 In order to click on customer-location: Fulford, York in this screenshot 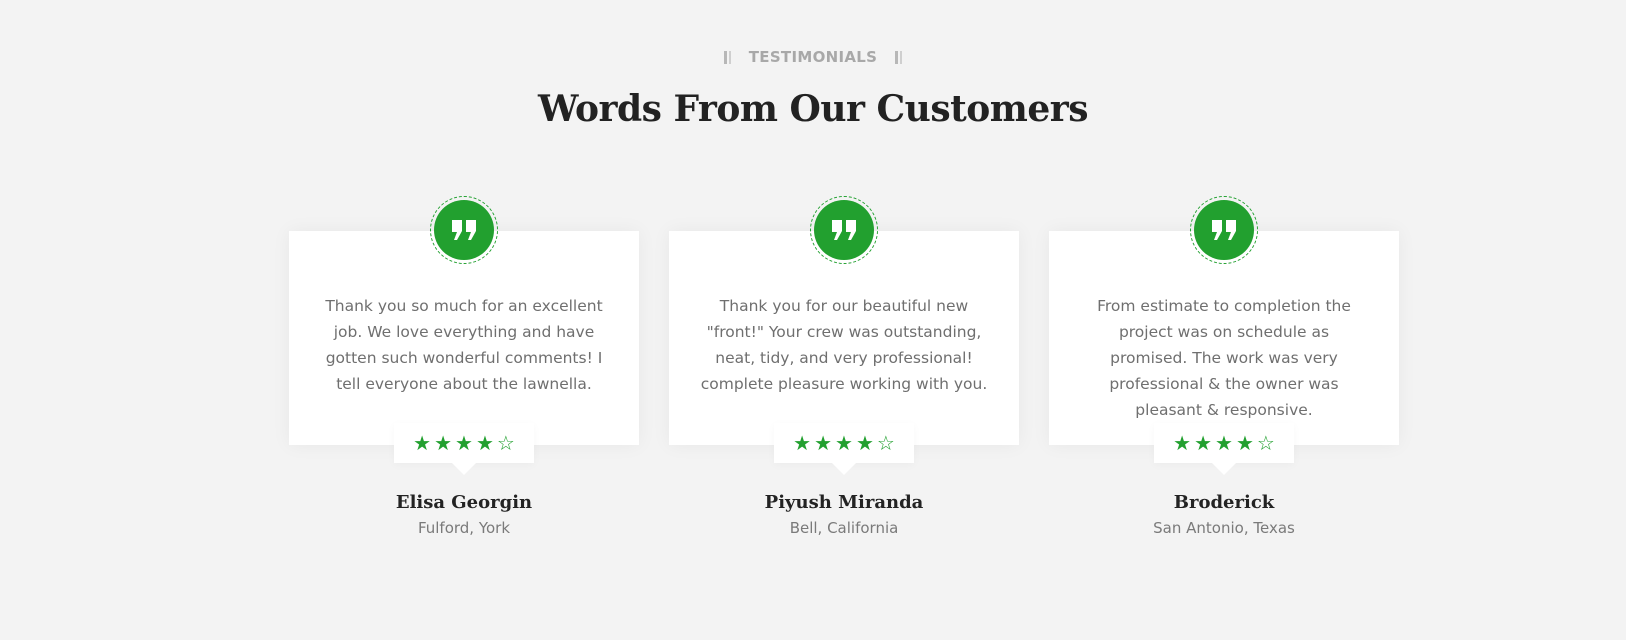, I will do `click(464, 528)`.